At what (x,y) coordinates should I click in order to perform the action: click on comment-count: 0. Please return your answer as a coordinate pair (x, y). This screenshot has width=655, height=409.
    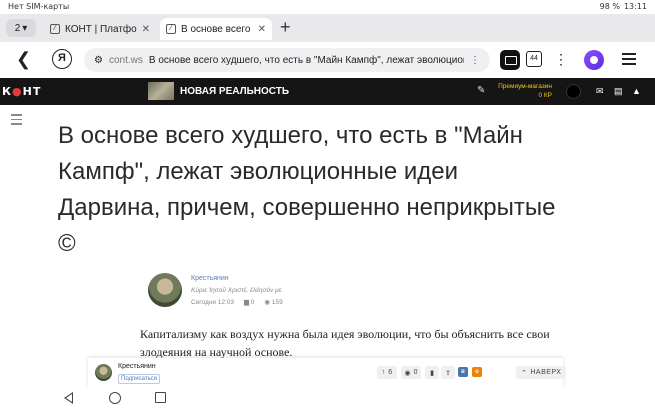
    Looking at the image, I should click on (415, 372).